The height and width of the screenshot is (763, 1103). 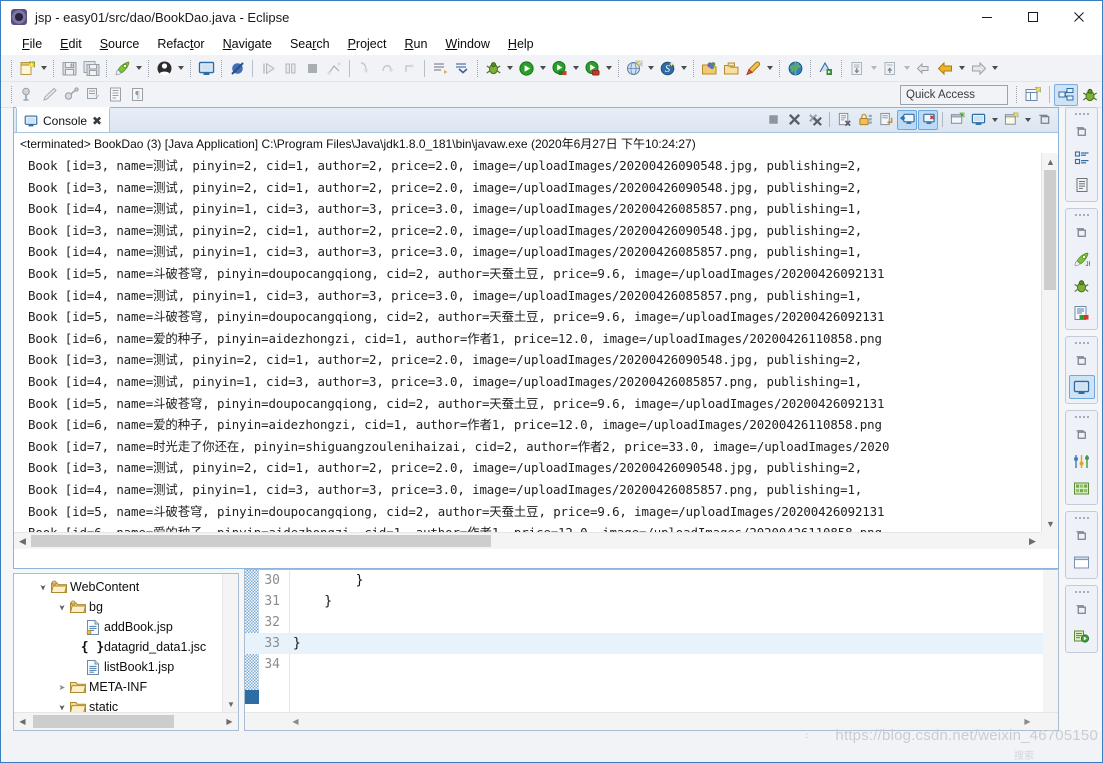 What do you see at coordinates (1027, 119) in the screenshot?
I see `open-console-dropdown-icon` at bounding box center [1027, 119].